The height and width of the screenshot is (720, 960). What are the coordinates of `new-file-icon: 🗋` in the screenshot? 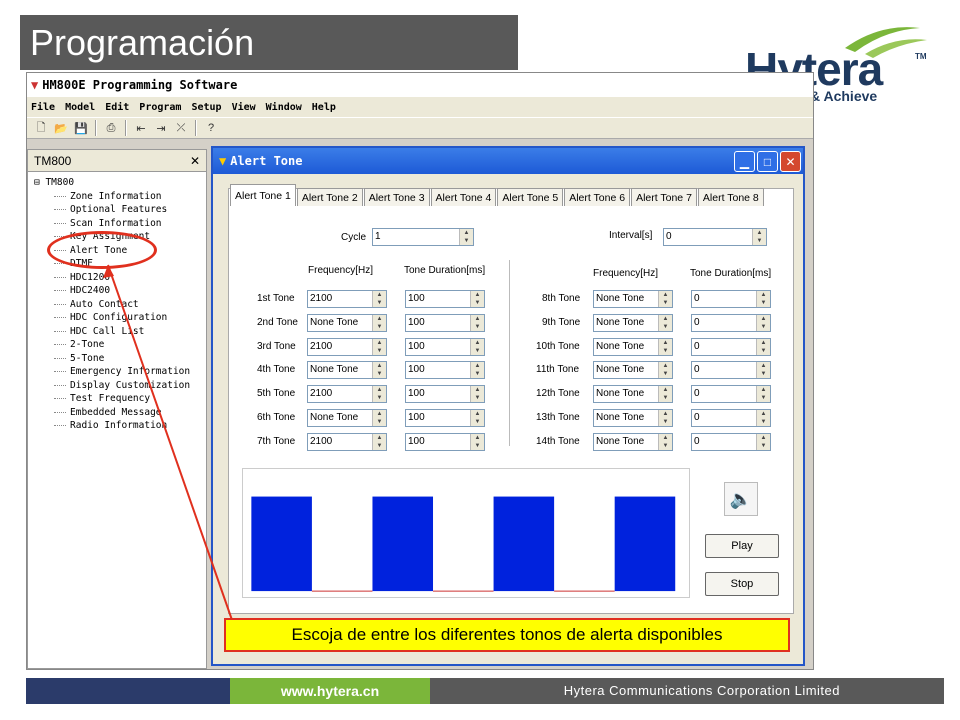 It's located at (41, 128).